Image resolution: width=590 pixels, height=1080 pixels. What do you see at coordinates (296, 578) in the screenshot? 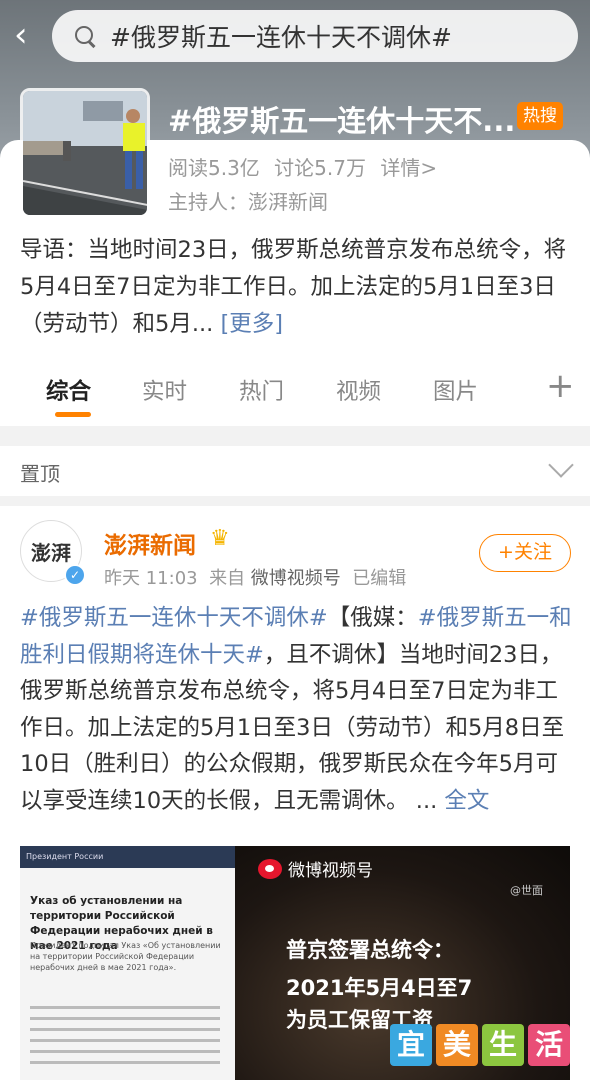
I see `post-source: 微博视频号` at bounding box center [296, 578].